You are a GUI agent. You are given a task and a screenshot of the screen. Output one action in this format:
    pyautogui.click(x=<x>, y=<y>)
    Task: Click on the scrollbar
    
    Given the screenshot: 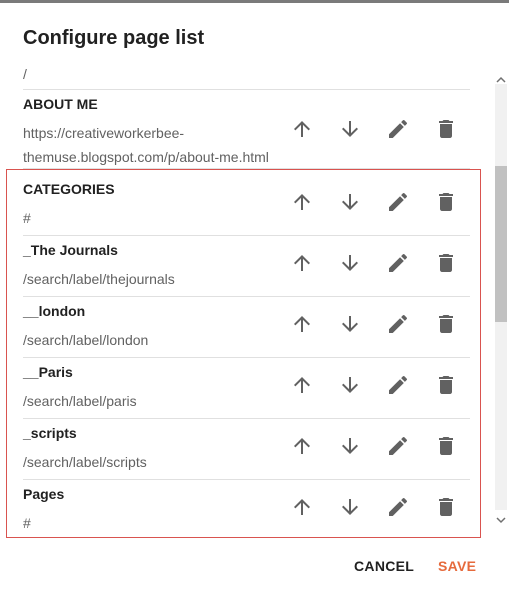 What is the action you would take?
    pyautogui.click(x=501, y=298)
    